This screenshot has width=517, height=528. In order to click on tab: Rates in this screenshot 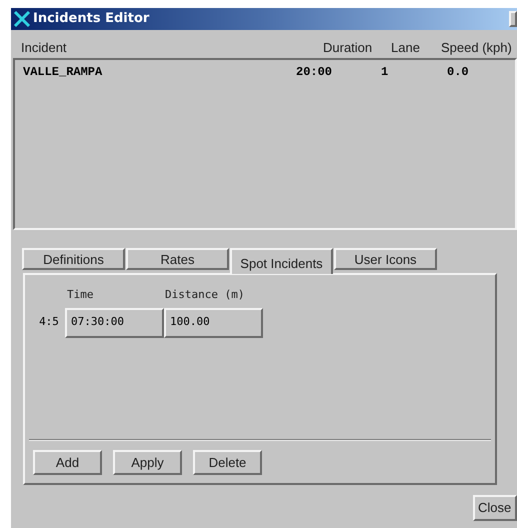, I will do `click(177, 259)`.